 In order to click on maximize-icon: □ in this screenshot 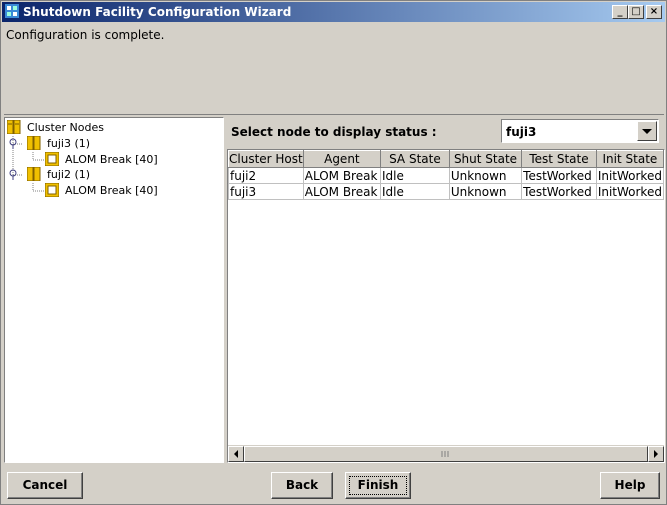, I will do `click(636, 11)`.